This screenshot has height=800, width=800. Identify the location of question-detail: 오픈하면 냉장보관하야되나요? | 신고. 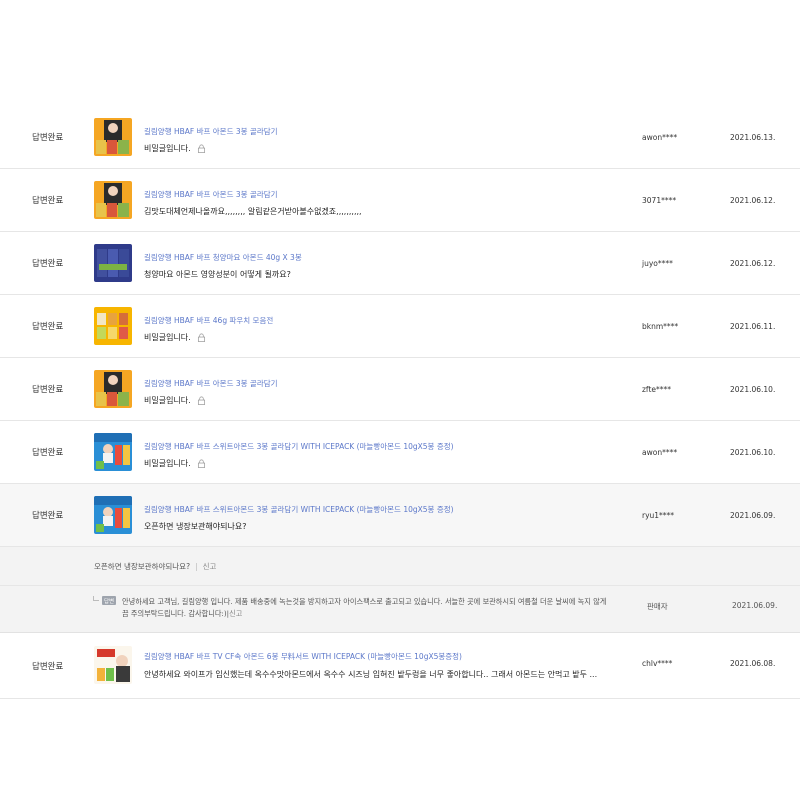
(400, 566).